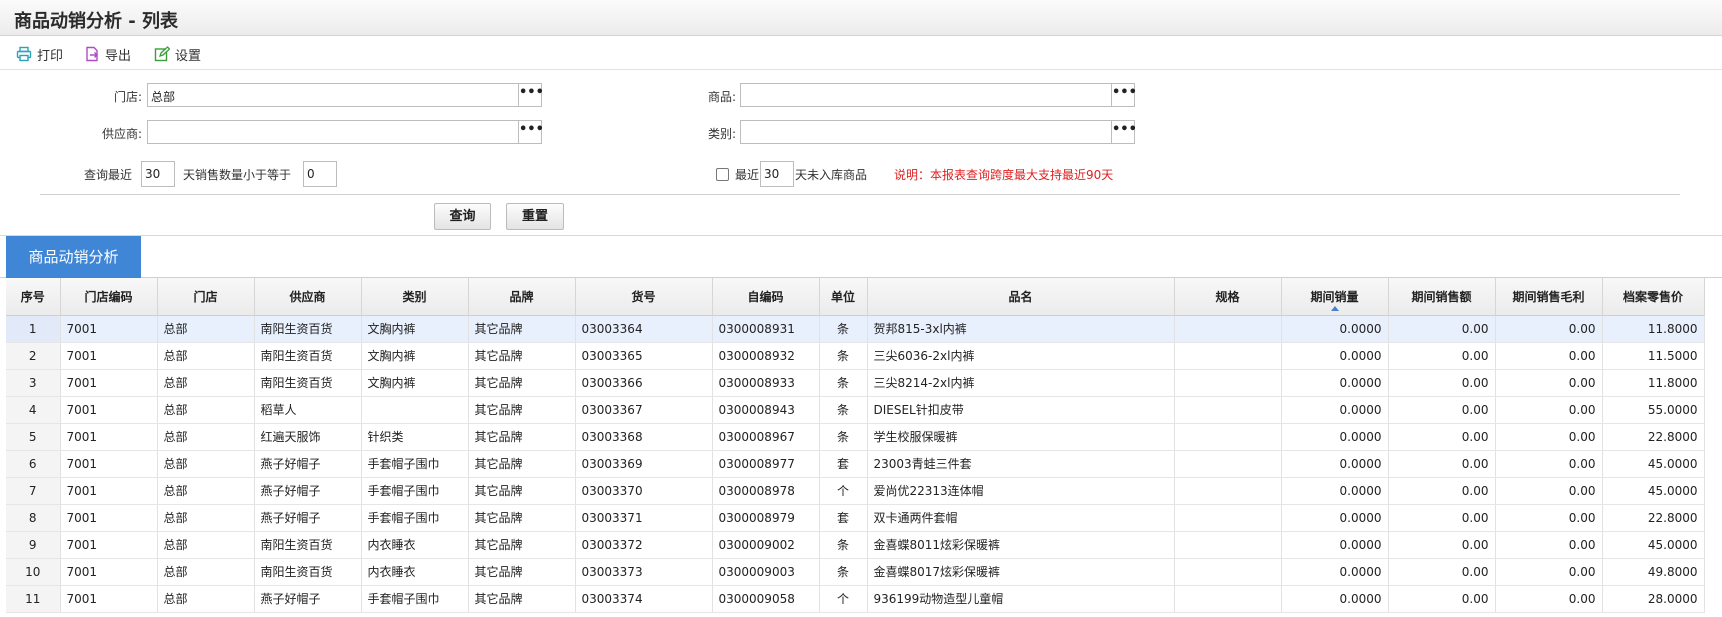 The height and width of the screenshot is (617, 1722). I want to click on category-field, so click(926, 132).